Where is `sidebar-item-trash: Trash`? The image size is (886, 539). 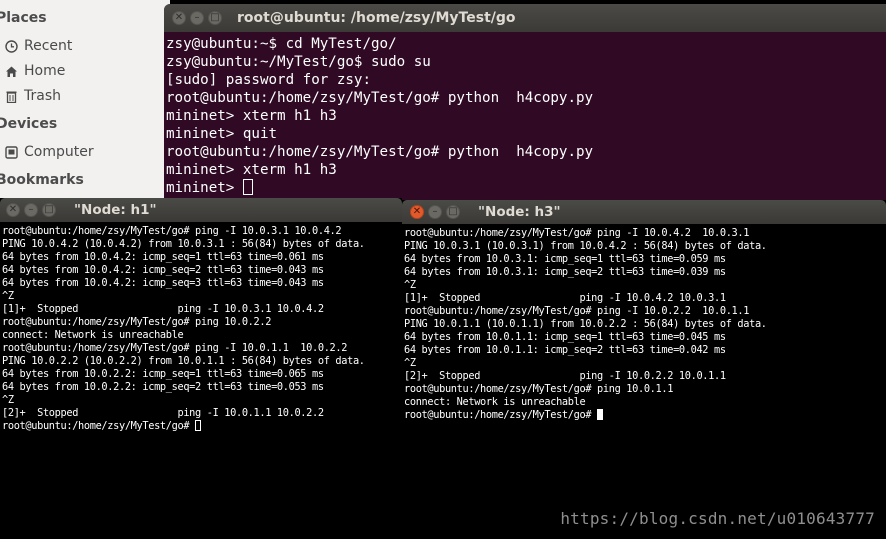 sidebar-item-trash: Trash is located at coordinates (33, 96).